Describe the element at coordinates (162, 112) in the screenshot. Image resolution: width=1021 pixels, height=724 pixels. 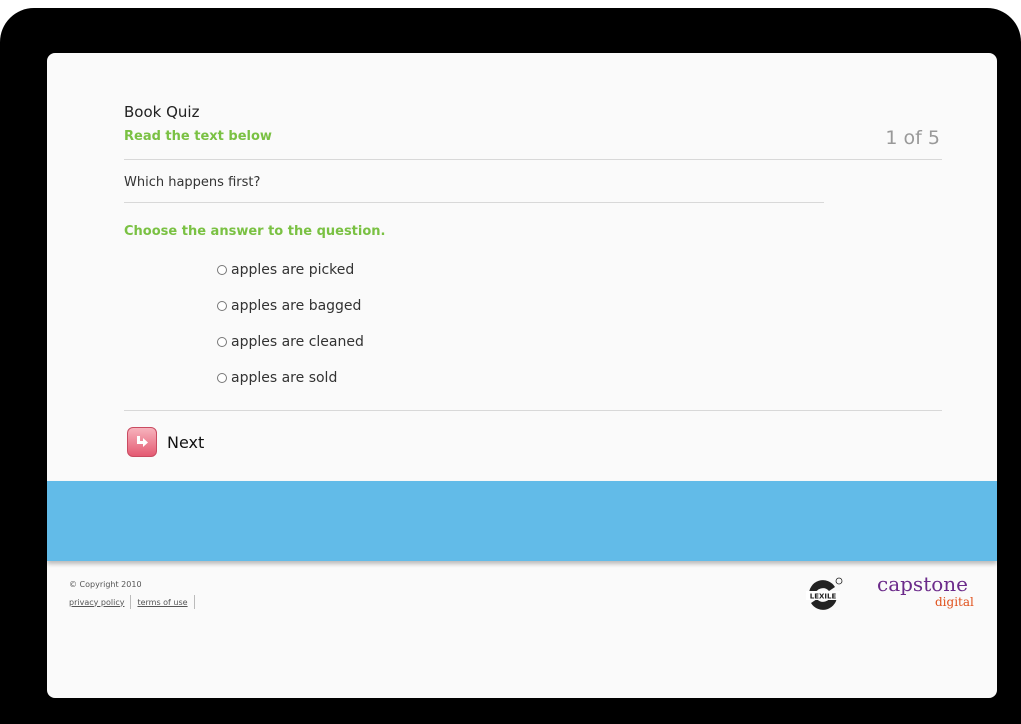
I see `page-title: Book Quiz` at that location.